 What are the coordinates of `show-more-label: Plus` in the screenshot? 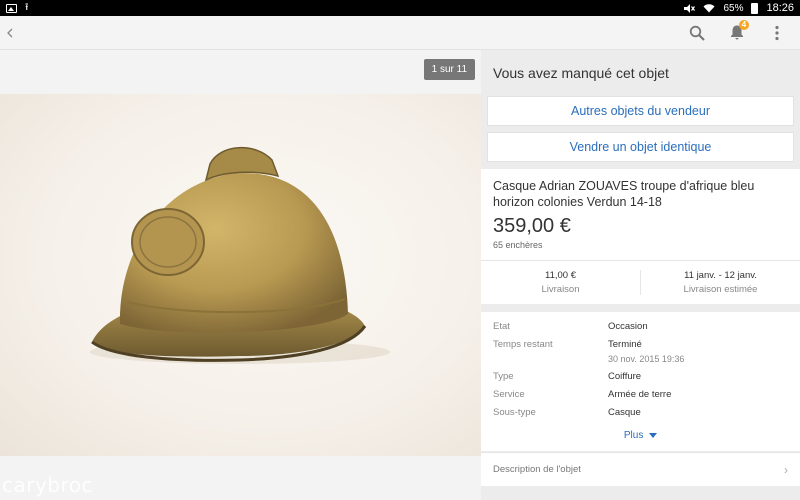 It's located at (633, 435).